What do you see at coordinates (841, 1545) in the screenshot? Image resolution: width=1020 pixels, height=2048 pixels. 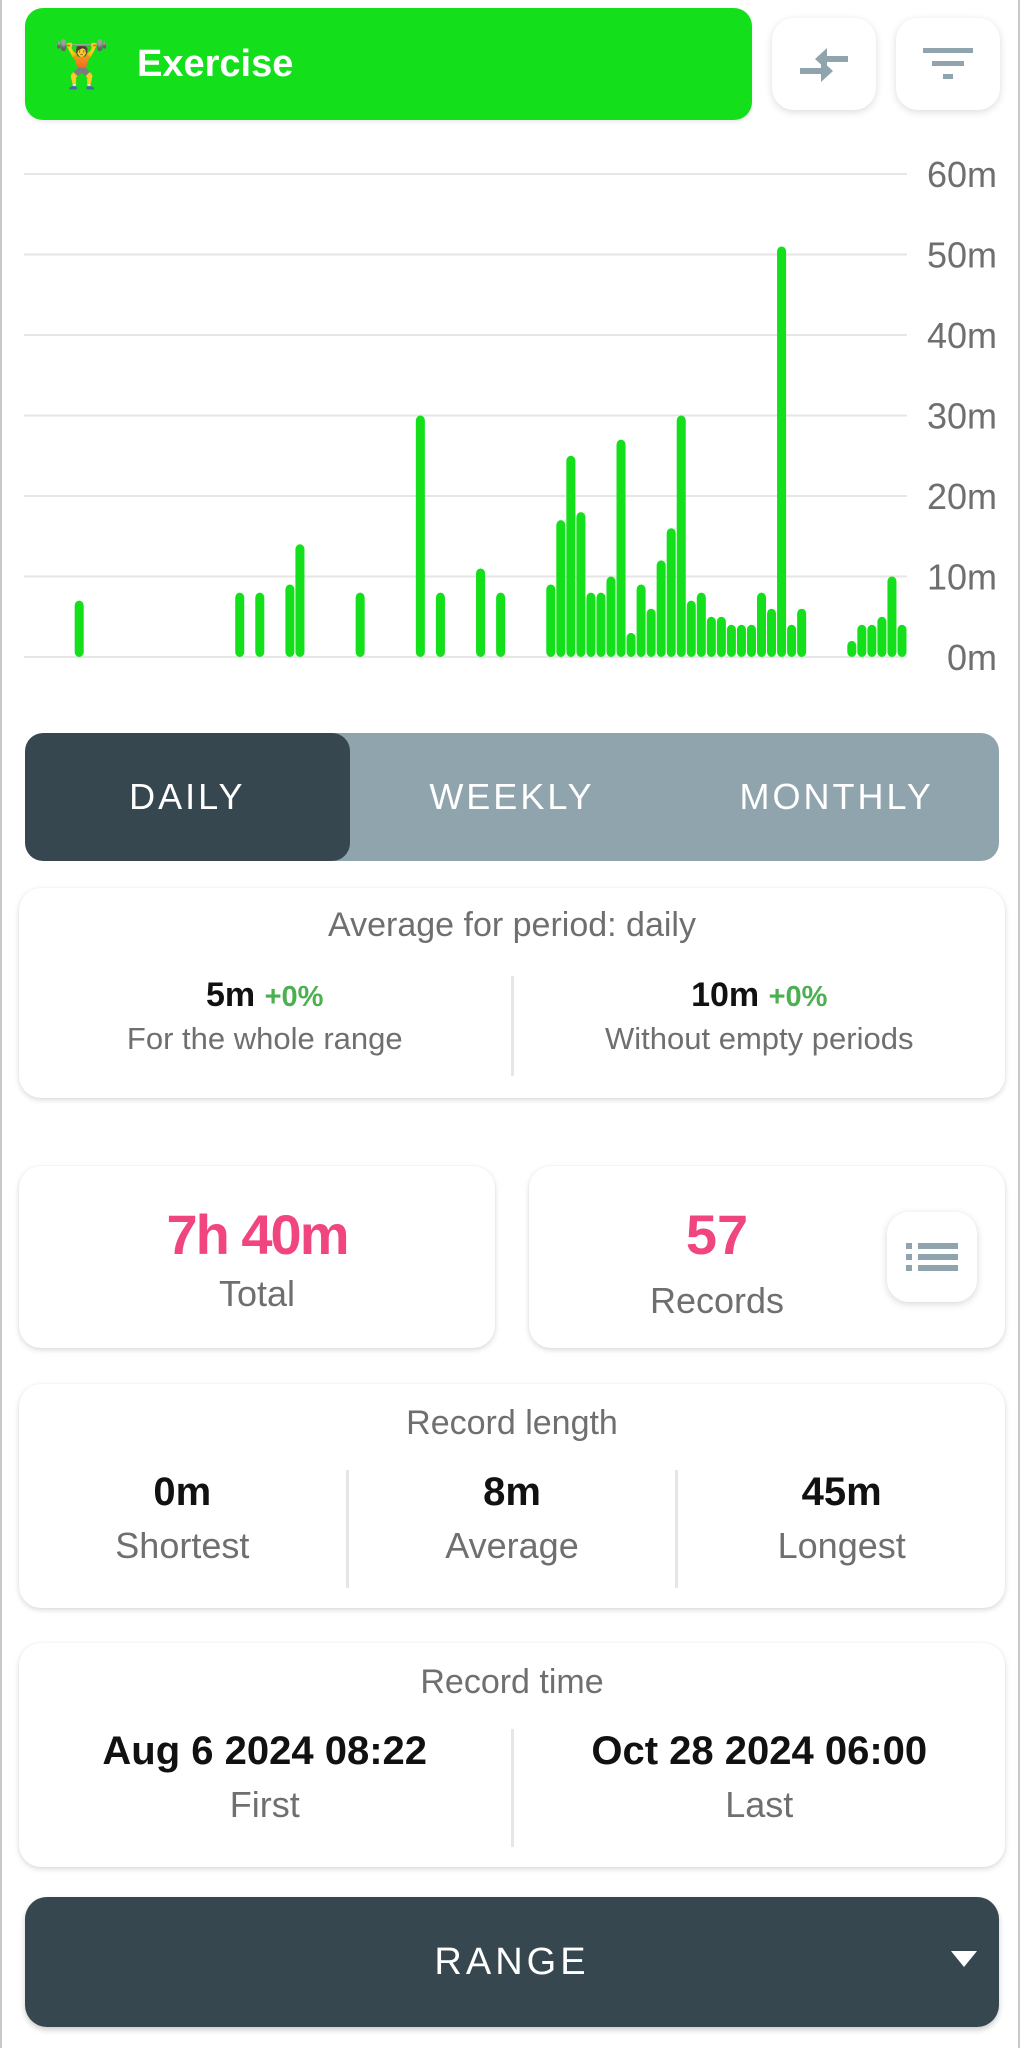 I see `longest-label: Longest` at bounding box center [841, 1545].